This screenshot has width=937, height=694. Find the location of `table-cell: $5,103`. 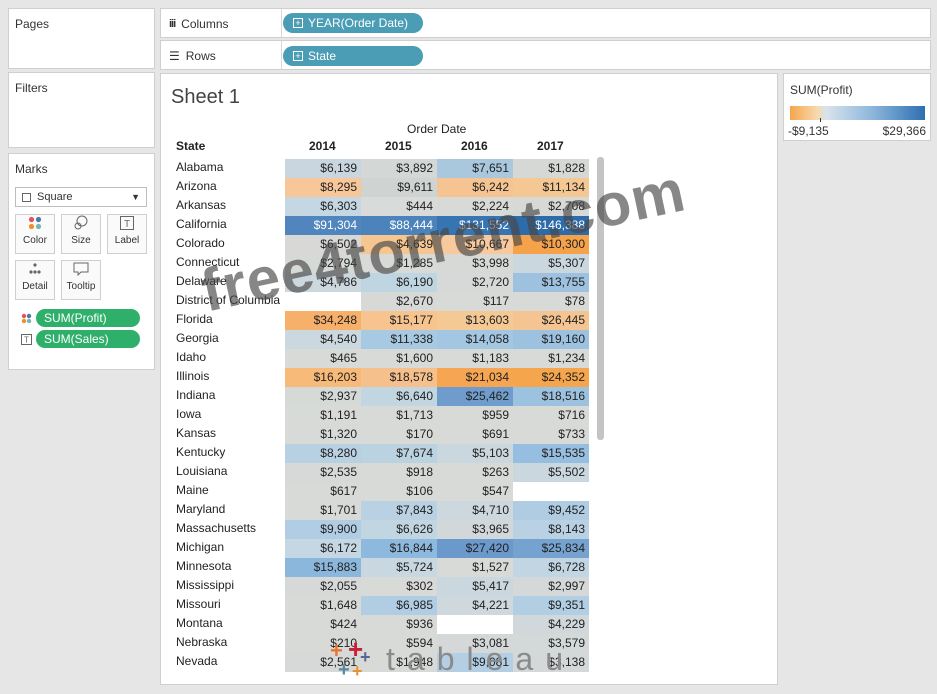

table-cell: $5,103 is located at coordinates (475, 453).